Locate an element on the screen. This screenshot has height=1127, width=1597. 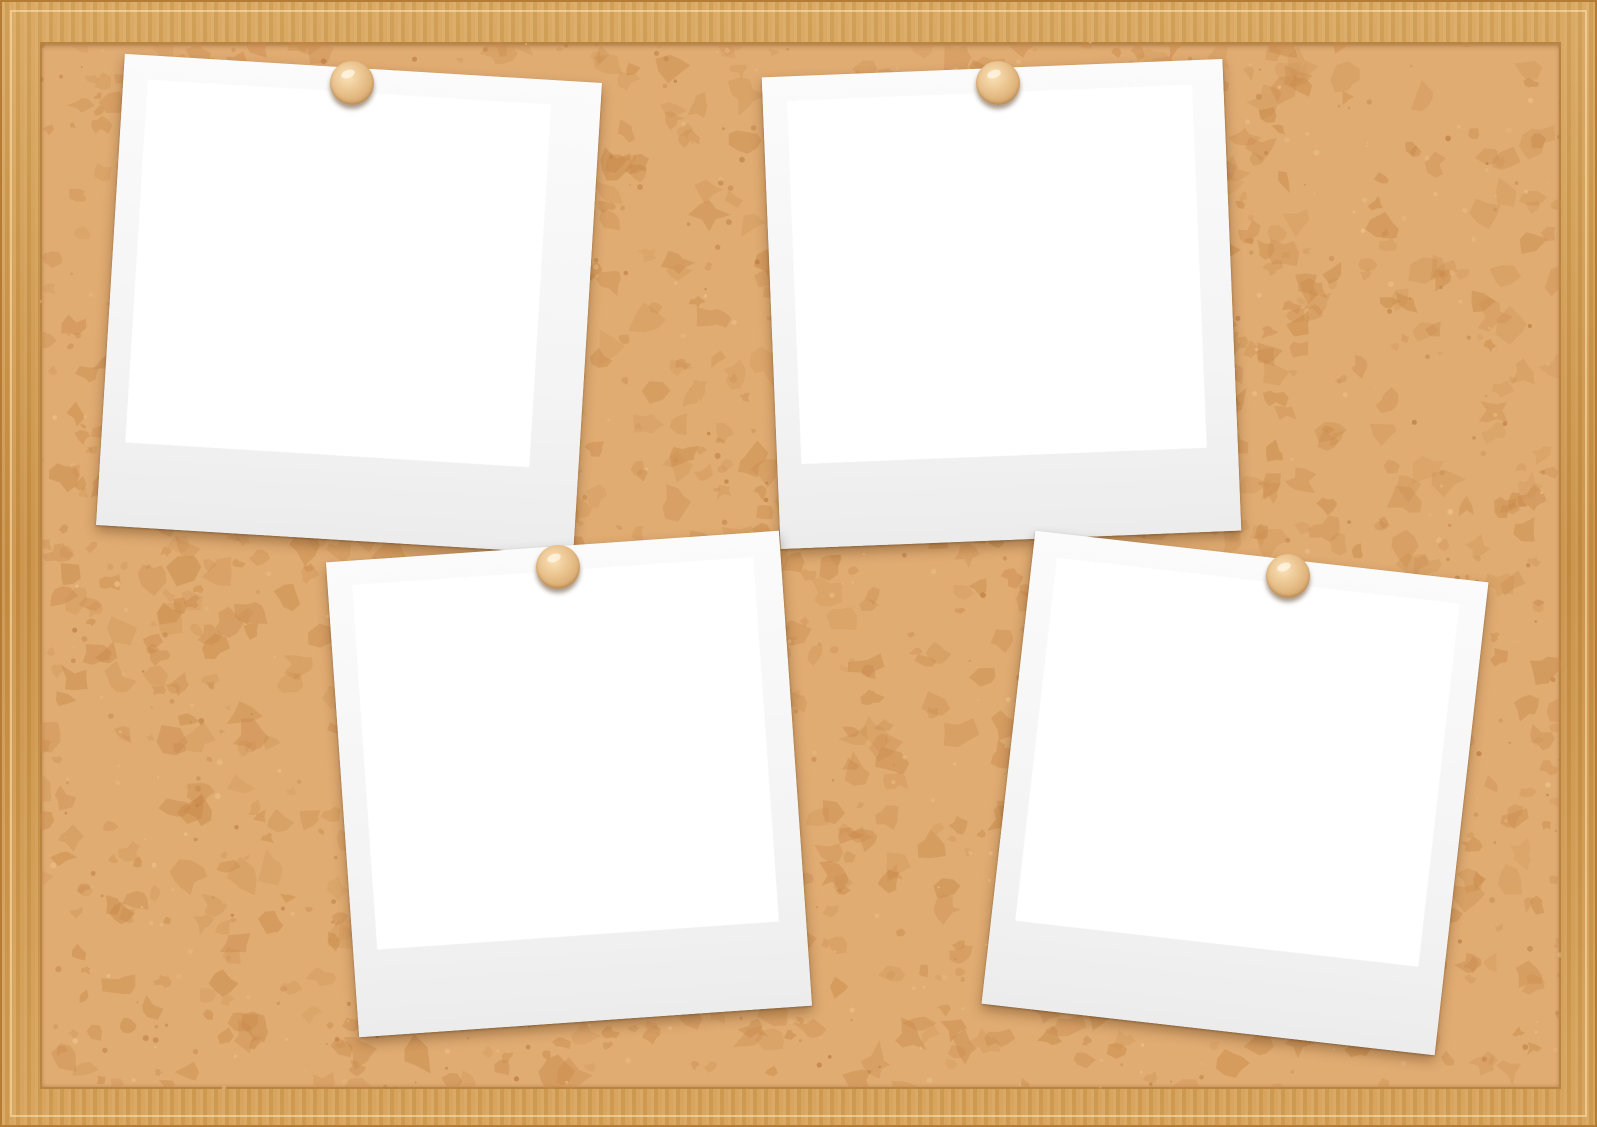
polaroid-photo-top-right is located at coordinates (1001, 304).